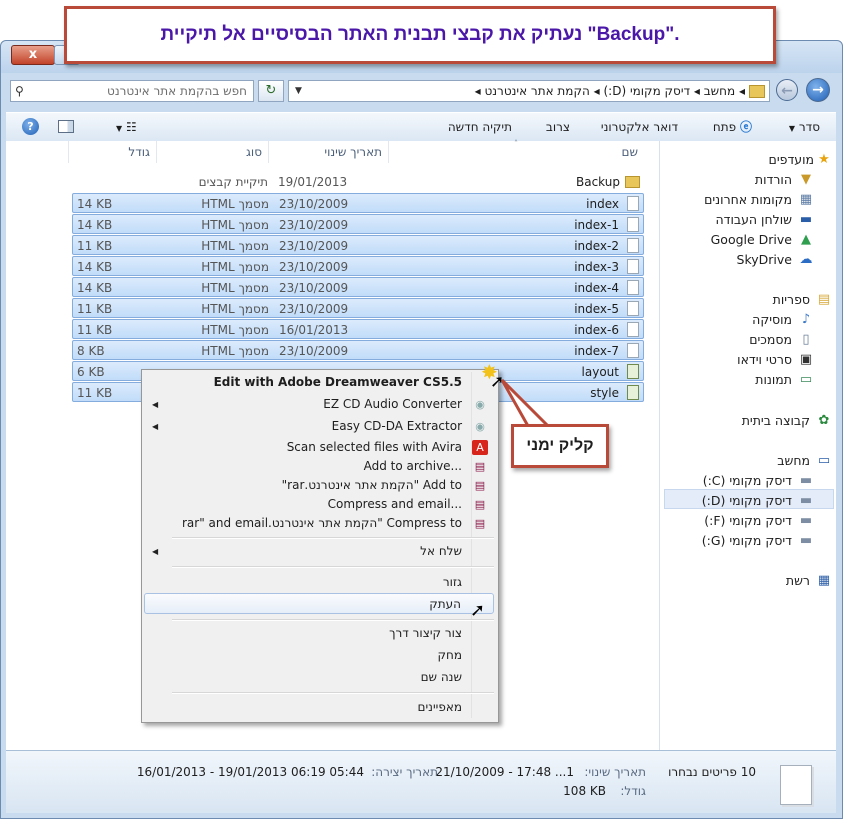 The height and width of the screenshot is (819, 843). Describe the element at coordinates (806, 239) in the screenshot. I see `google-drive-icon: ▲` at that location.